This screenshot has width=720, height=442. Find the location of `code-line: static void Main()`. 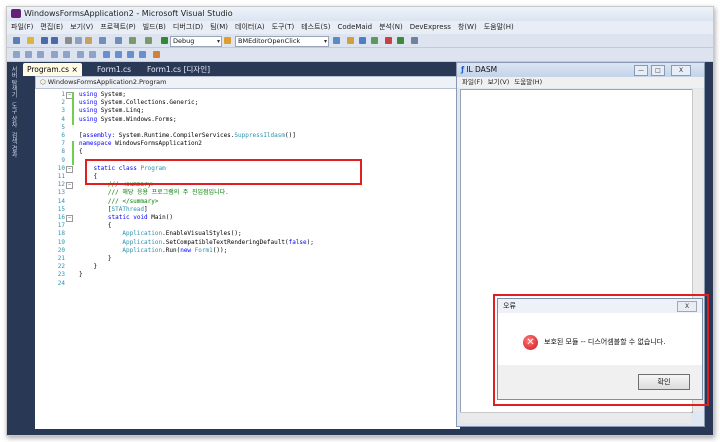

code-line: static void Main() is located at coordinates (140, 217).